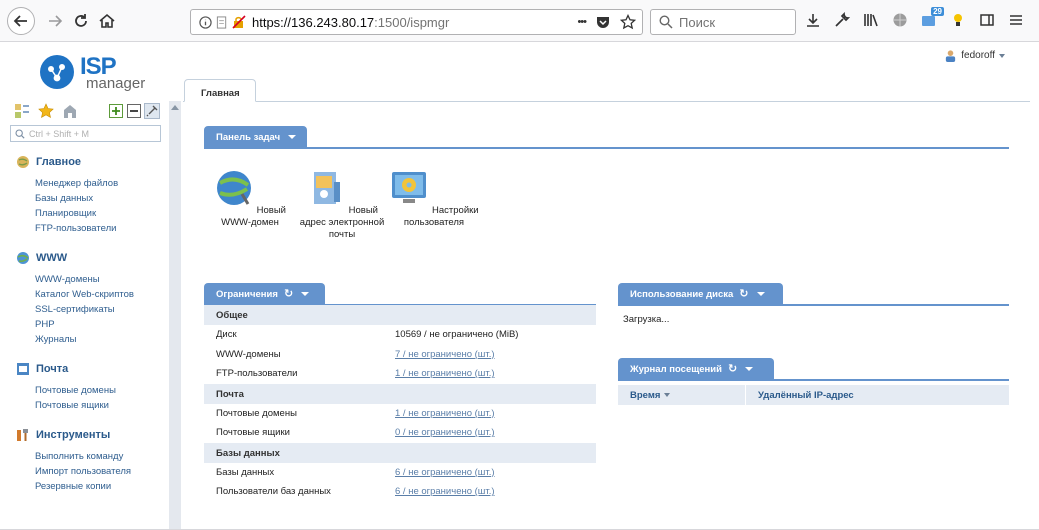 The image size is (1039, 530). I want to click on reload-button, so click(81, 21).